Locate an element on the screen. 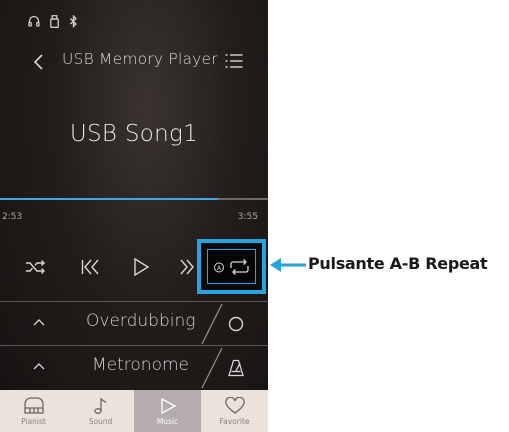 The height and width of the screenshot is (432, 509). metronome-label: Metronome is located at coordinates (141, 365).